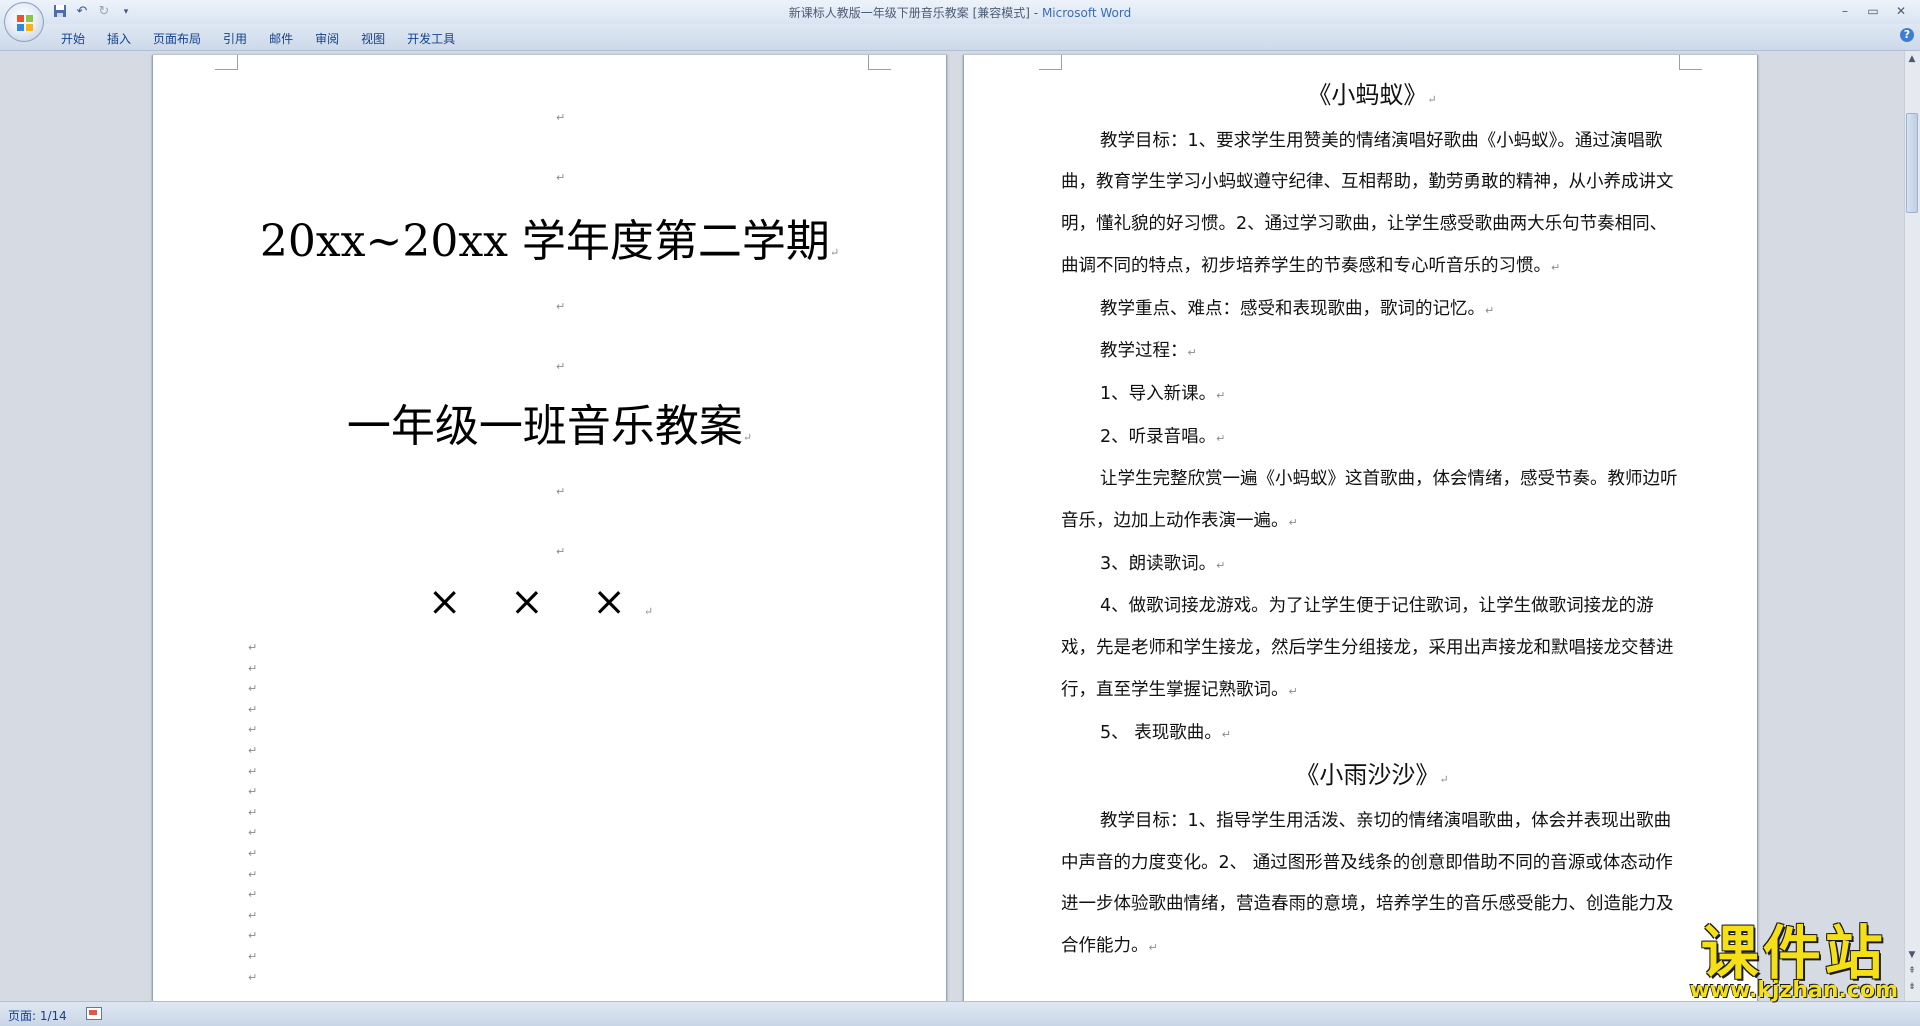 The width and height of the screenshot is (1920, 1026). I want to click on ribbon-tabs: 开始 插入 页面布局 引用 邮件 审阅 视图 开发工具, so click(258, 38).